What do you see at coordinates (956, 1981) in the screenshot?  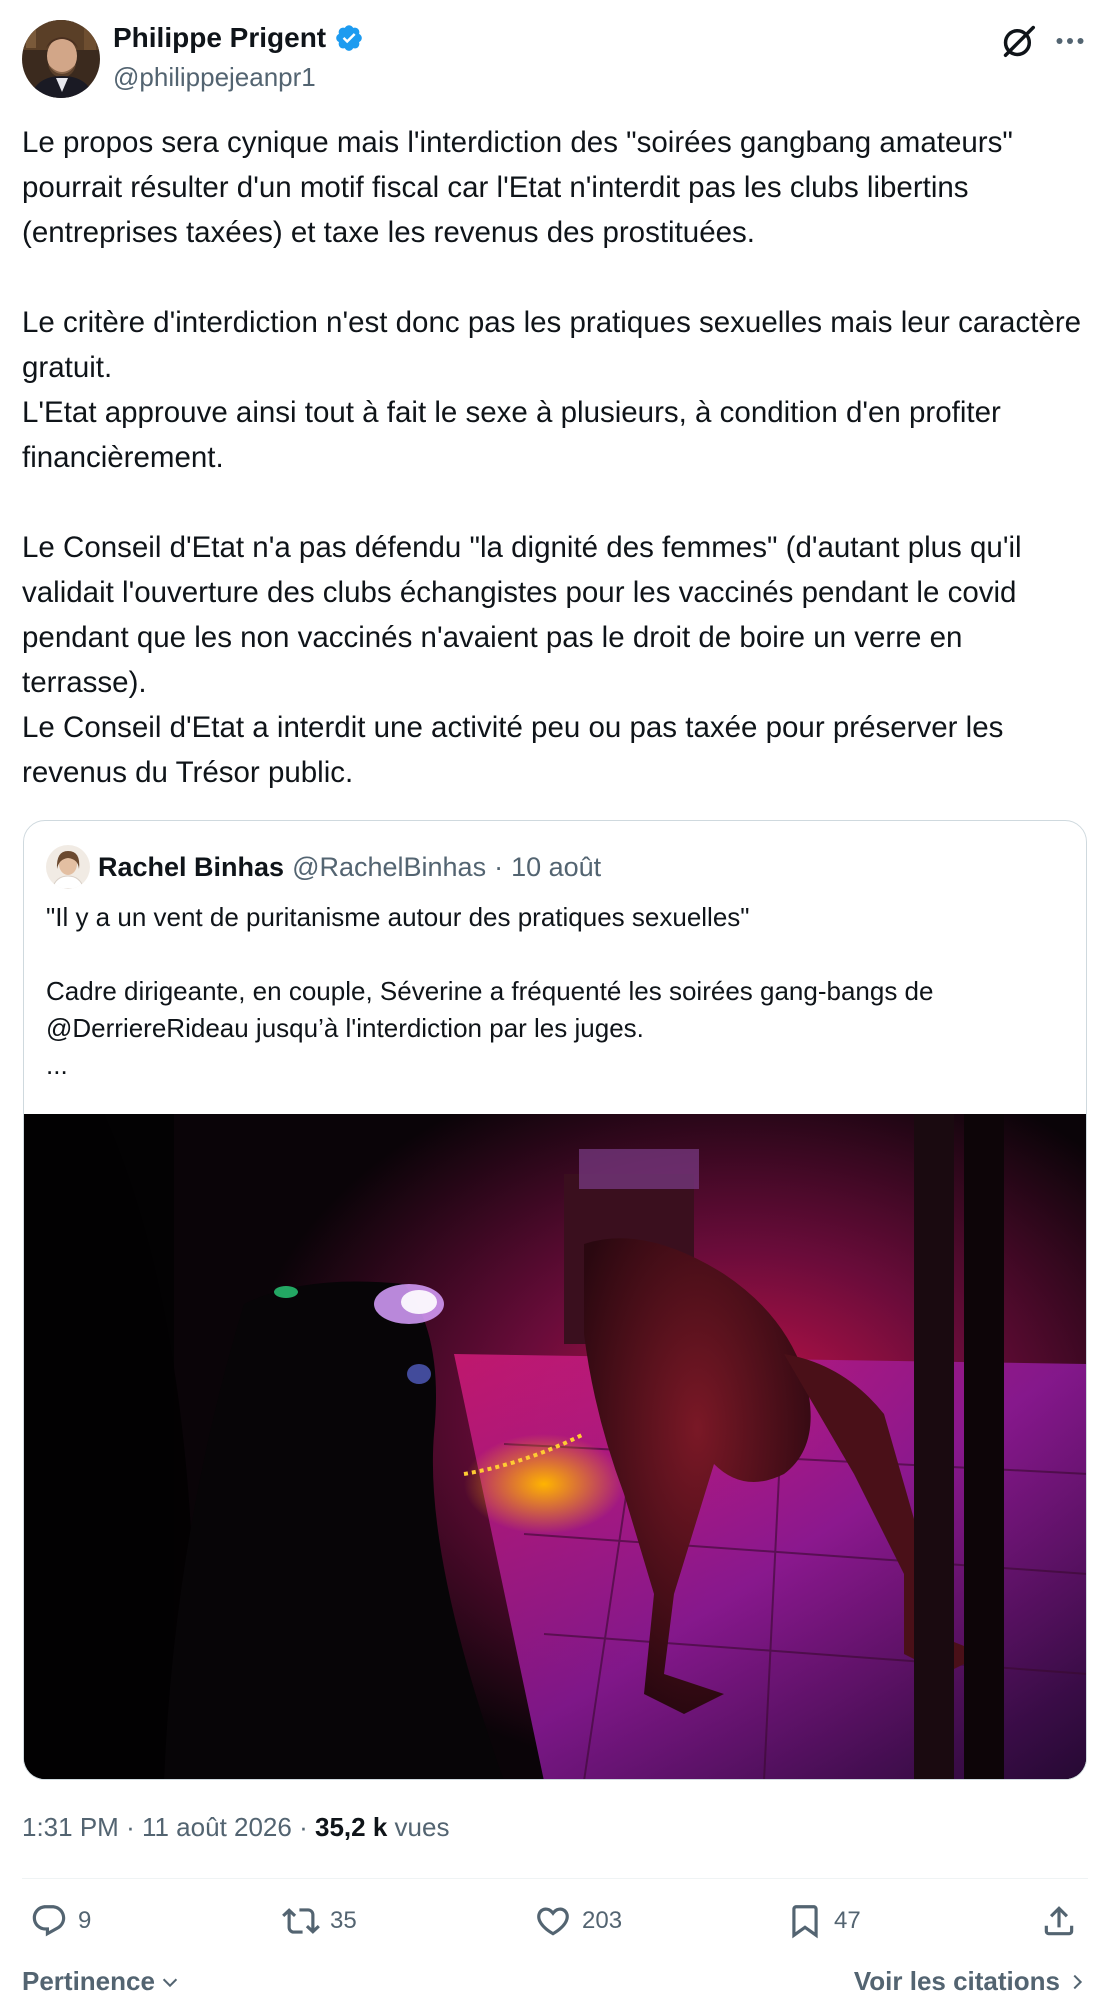 I see `view-quotes-label: Voir les citations` at bounding box center [956, 1981].